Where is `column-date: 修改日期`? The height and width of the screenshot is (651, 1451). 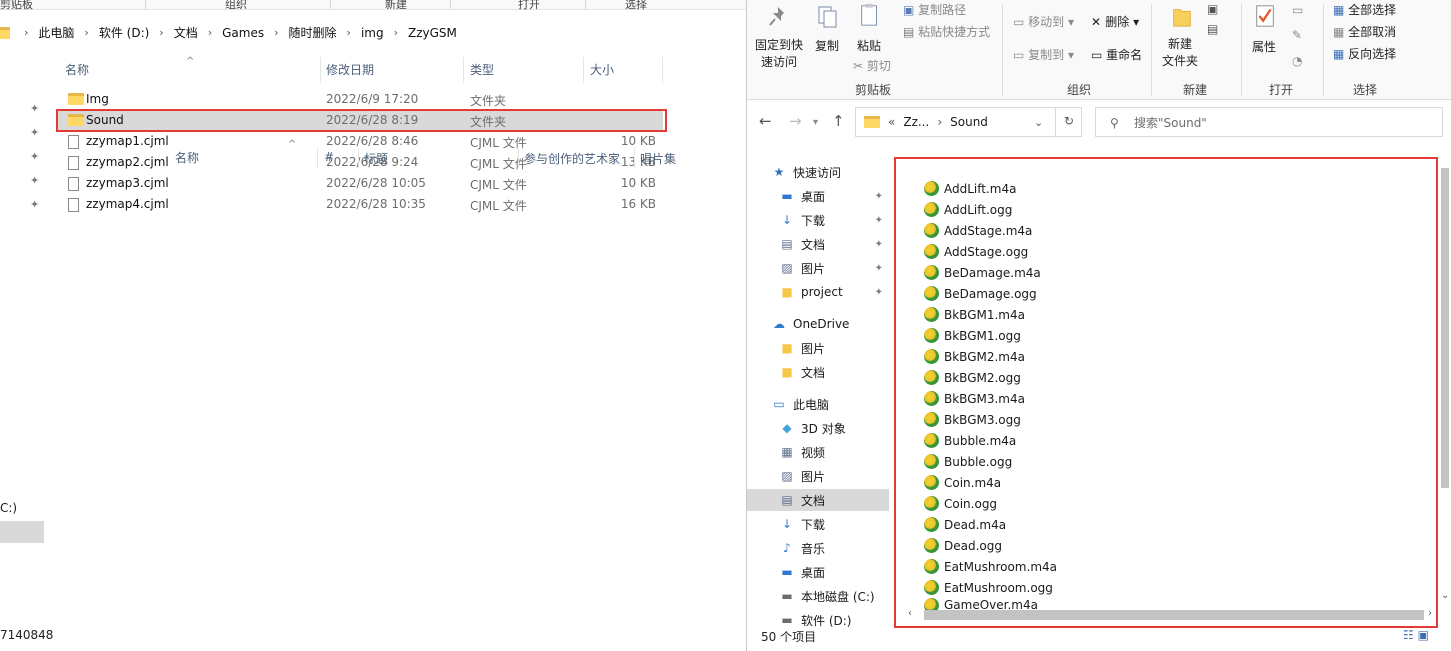 column-date: 修改日期 is located at coordinates (350, 70).